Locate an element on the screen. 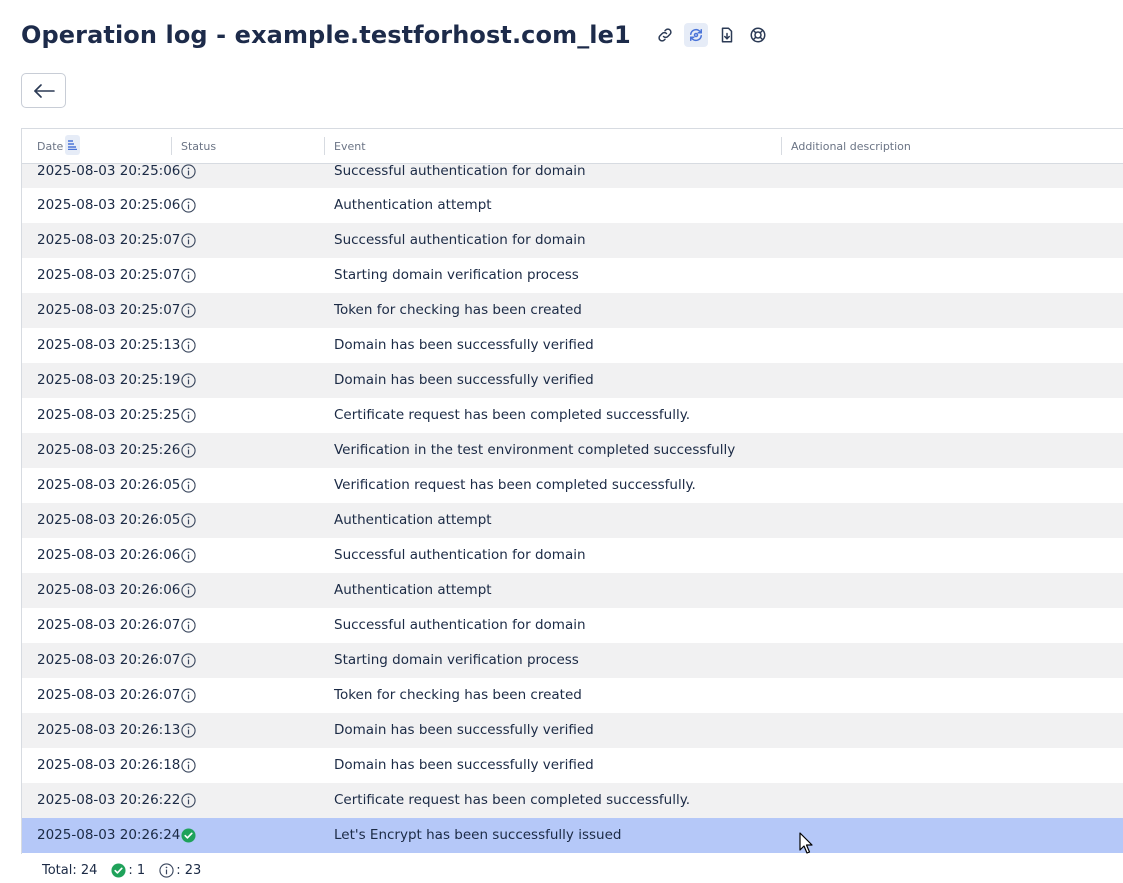 The height and width of the screenshot is (883, 1123). row-date: 2025-08-03 20:25:07 is located at coordinates (109, 275).